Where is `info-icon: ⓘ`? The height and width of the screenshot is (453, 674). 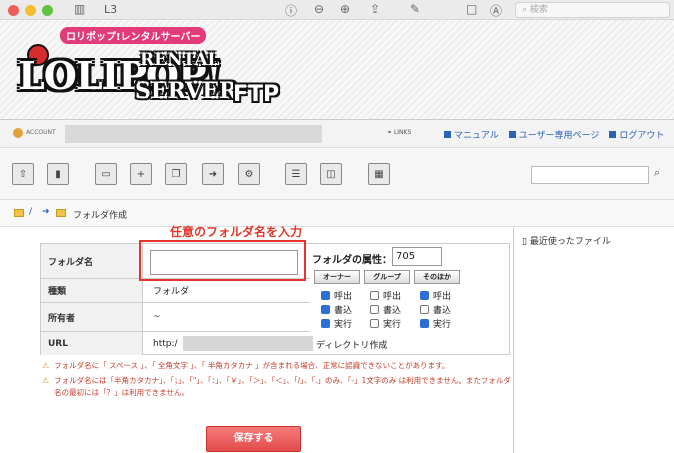
info-icon: ⓘ is located at coordinates (291, 10).